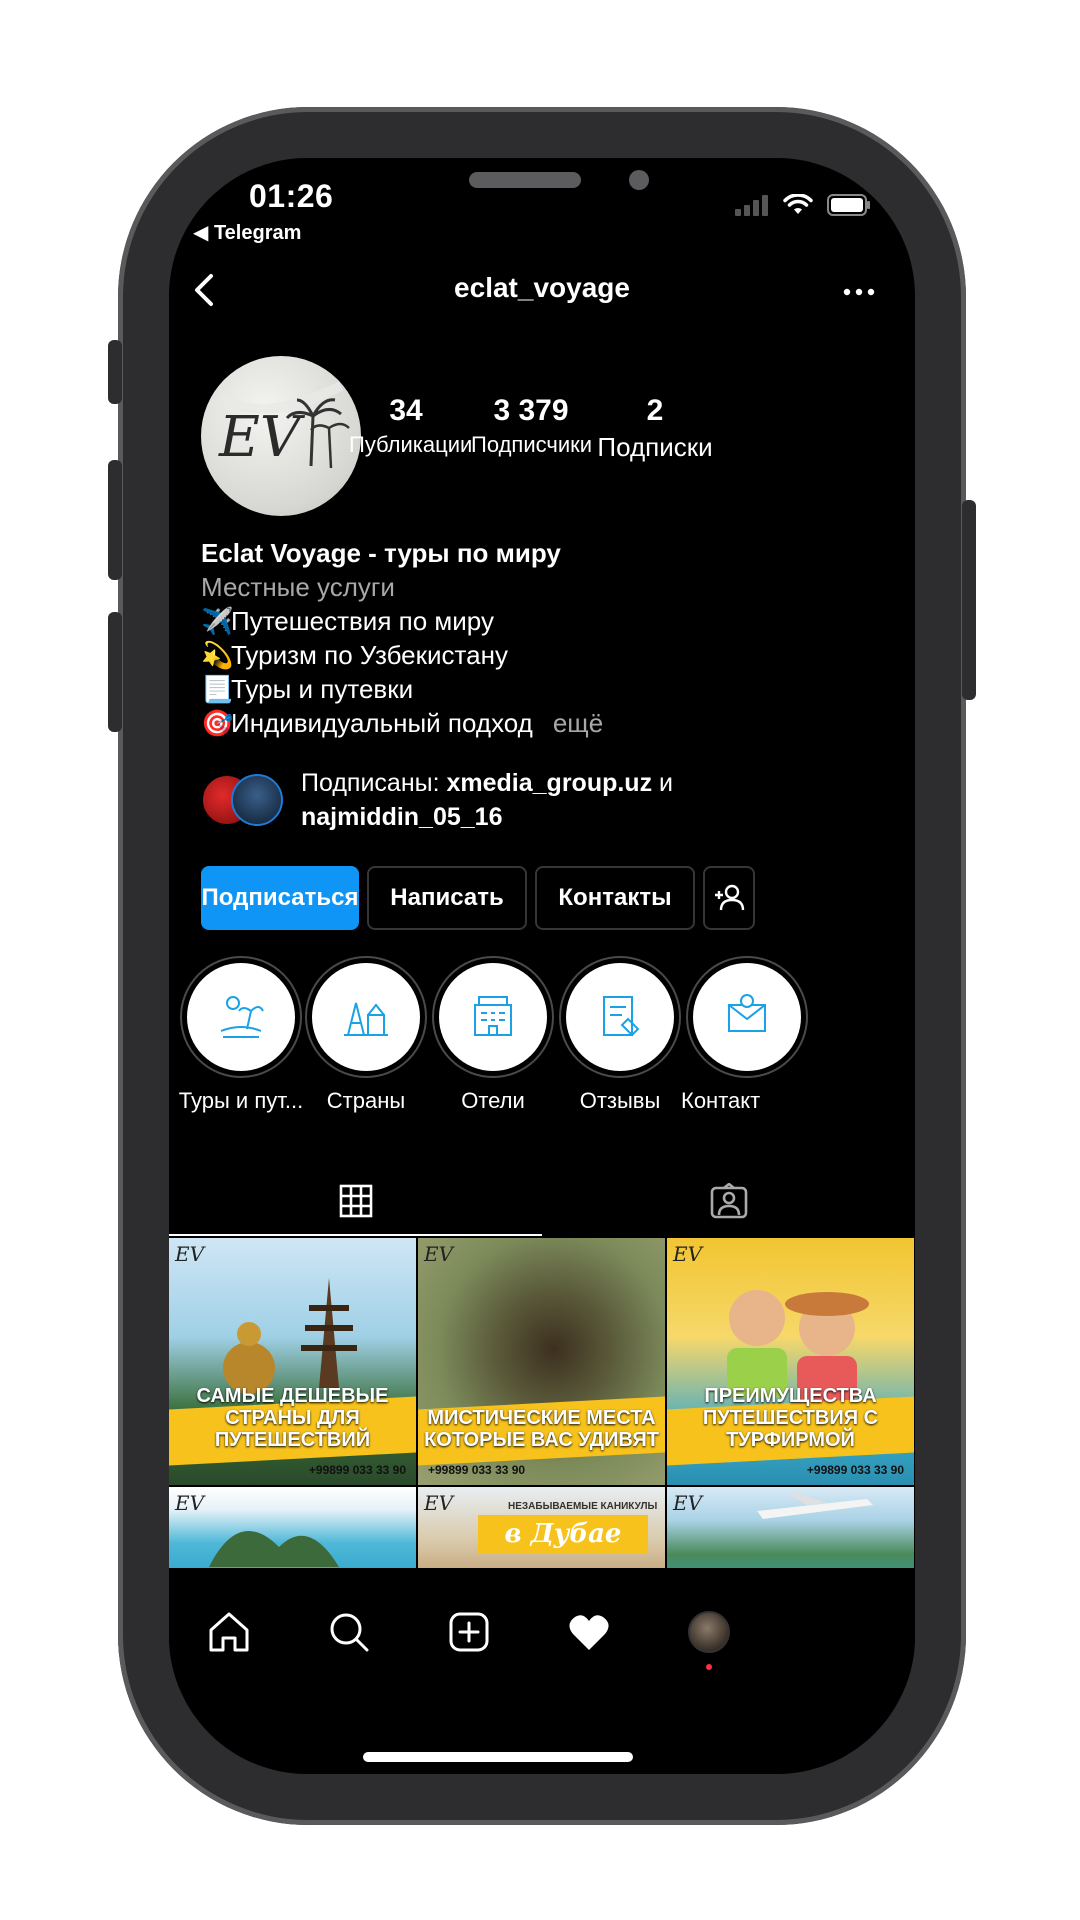 This screenshot has height=1920, width=1080. I want to click on follower-username: xmedia_group.uz, so click(549, 783).